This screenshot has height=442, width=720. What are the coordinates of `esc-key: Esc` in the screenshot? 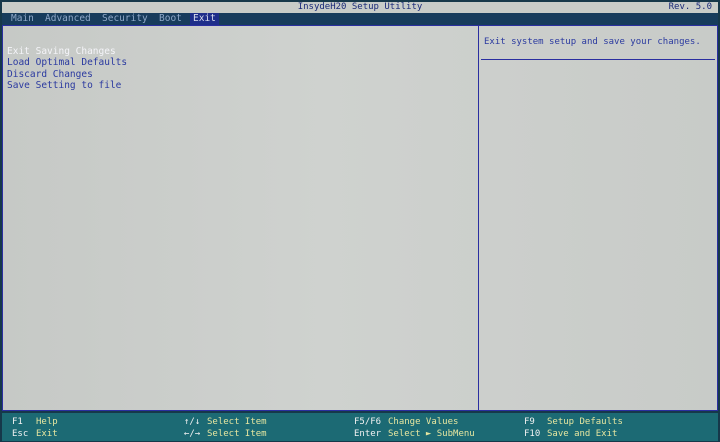 It's located at (20, 434).